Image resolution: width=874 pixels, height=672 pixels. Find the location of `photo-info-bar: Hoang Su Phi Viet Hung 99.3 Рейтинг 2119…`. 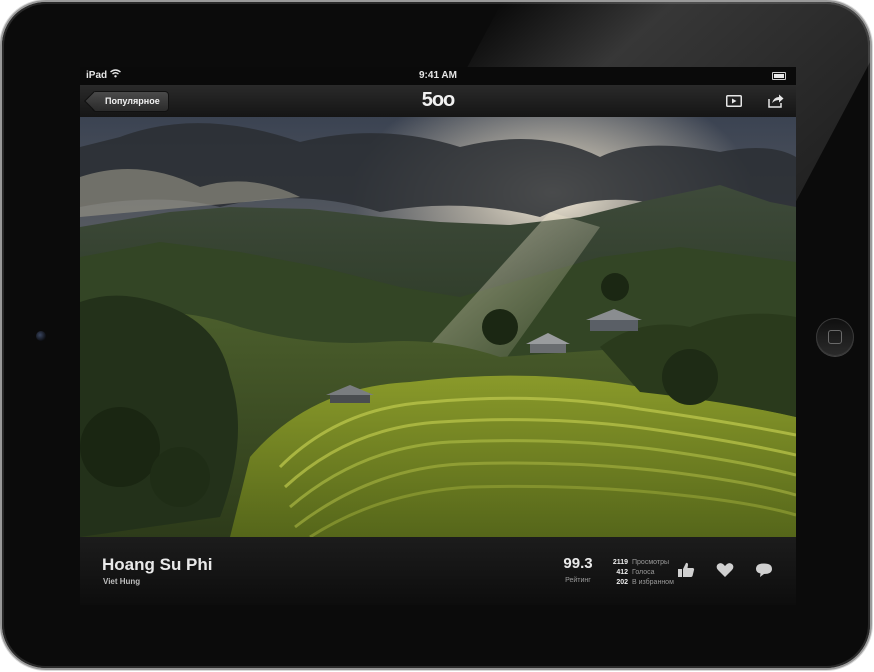

photo-info-bar: Hoang Su Phi Viet Hung 99.3 Рейтинг 2119… is located at coordinates (438, 571).